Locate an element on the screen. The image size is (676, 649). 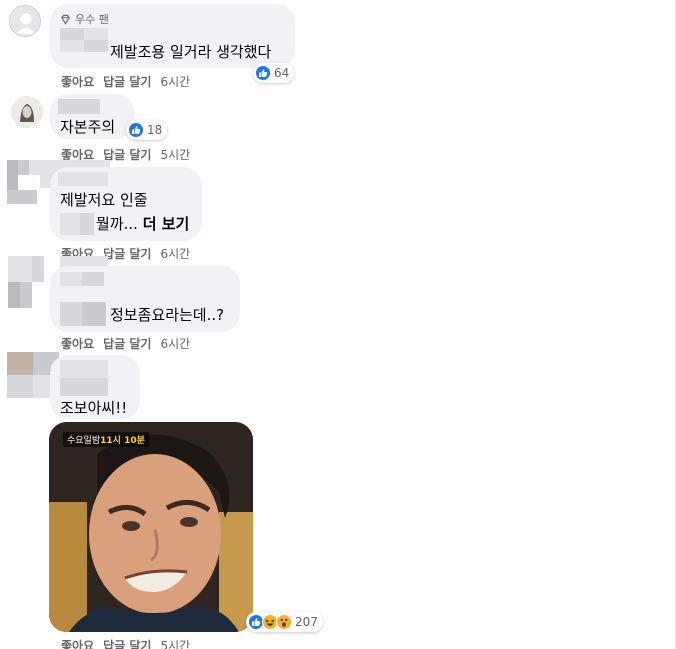
reaction-summary: 64 is located at coordinates (274, 73).